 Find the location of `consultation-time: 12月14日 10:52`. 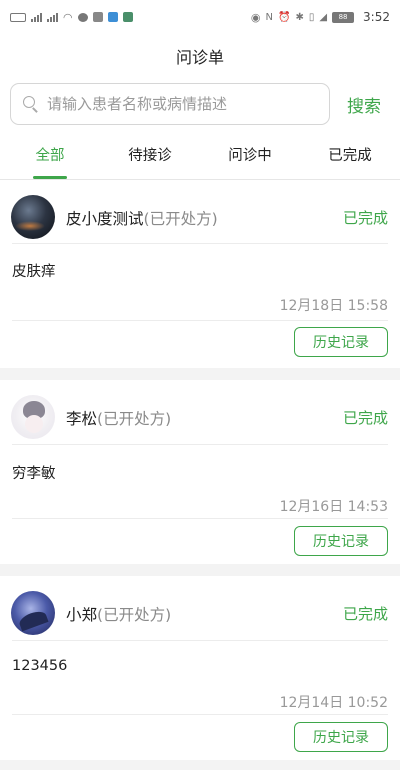

consultation-time: 12月14日 10:52 is located at coordinates (333, 703).